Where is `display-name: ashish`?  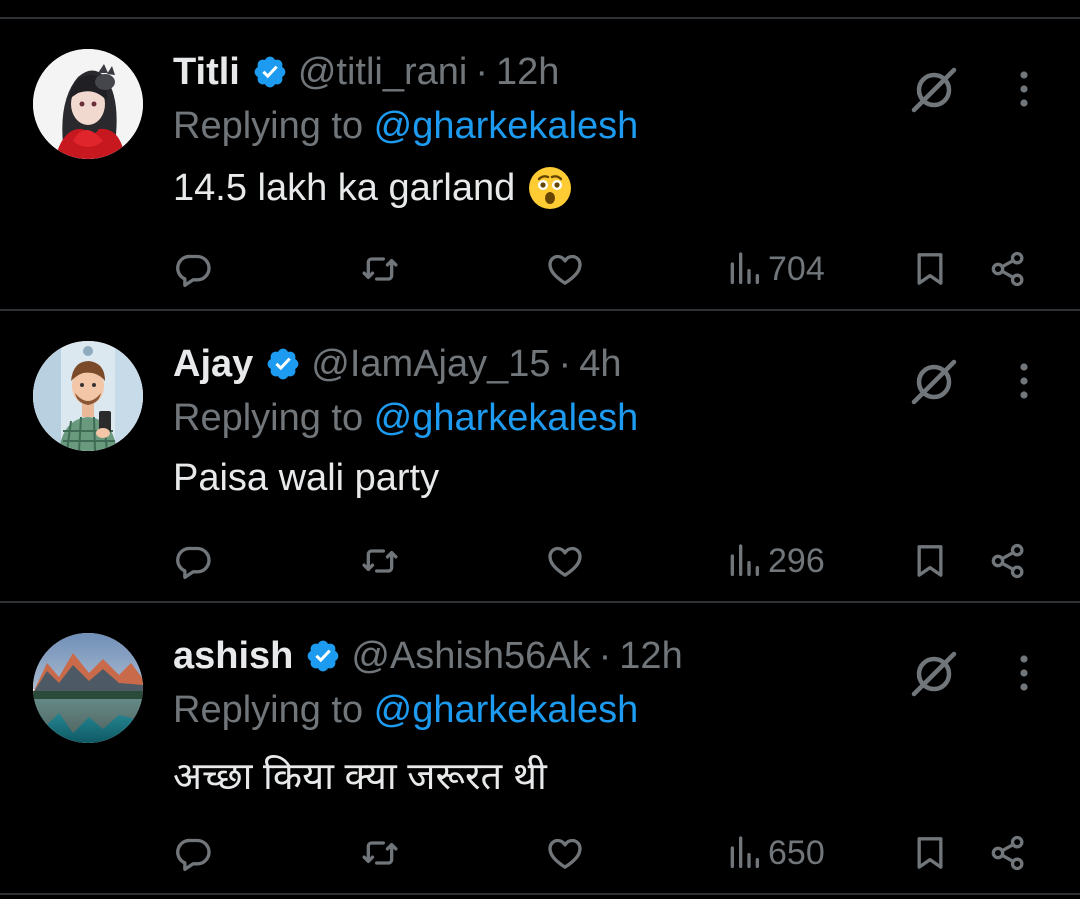
display-name: ashish is located at coordinates (233, 656).